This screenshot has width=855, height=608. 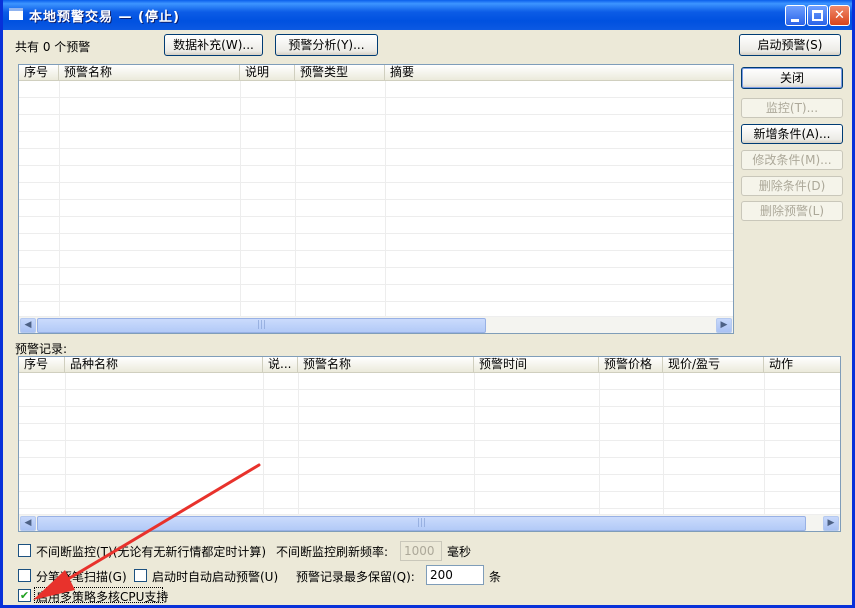 What do you see at coordinates (156, 526) in the screenshot?
I see `annotation-arrow-shaft` at bounding box center [156, 526].